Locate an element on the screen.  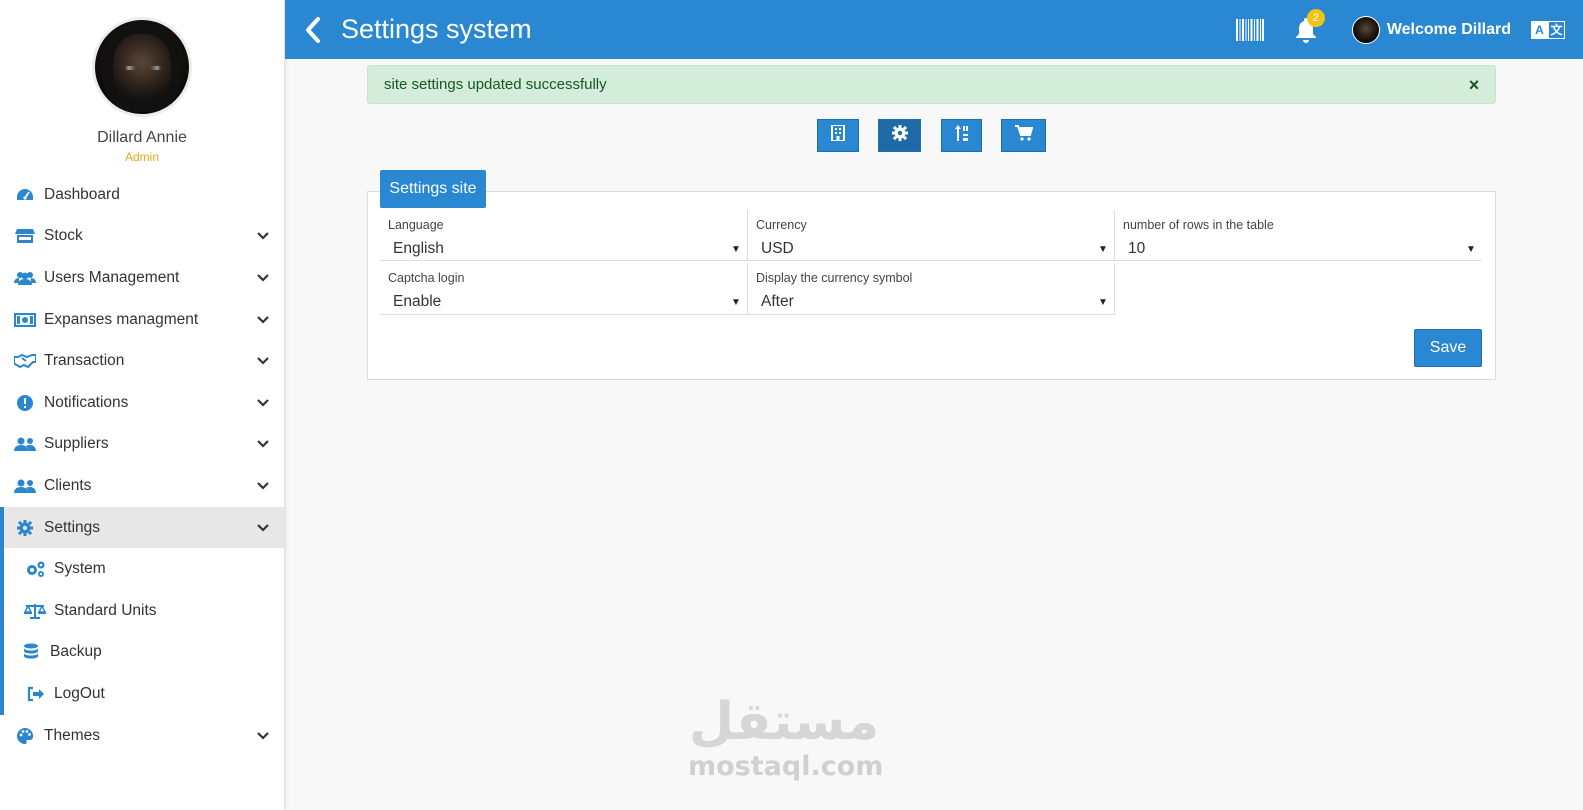
currency-symbol-field: Display the currency symbol After ▼ is located at coordinates (931, 289).